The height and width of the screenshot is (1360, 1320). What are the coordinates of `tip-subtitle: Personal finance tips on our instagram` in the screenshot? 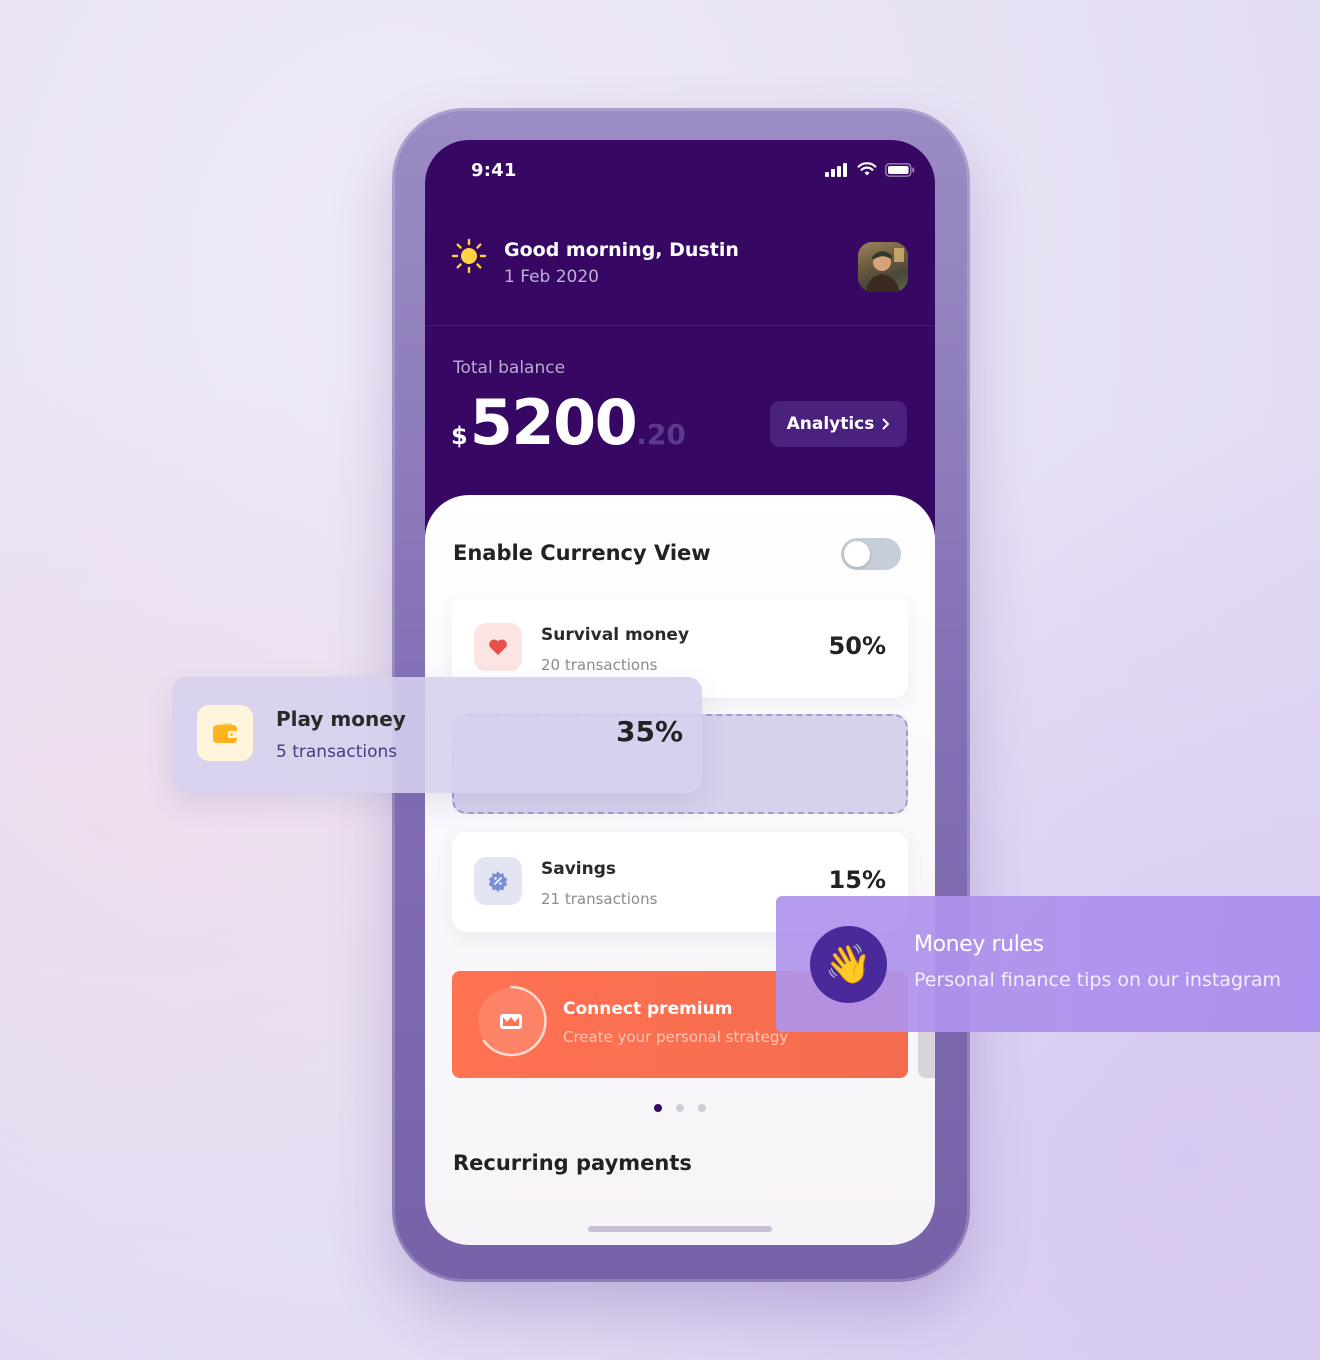 It's located at (1097, 980).